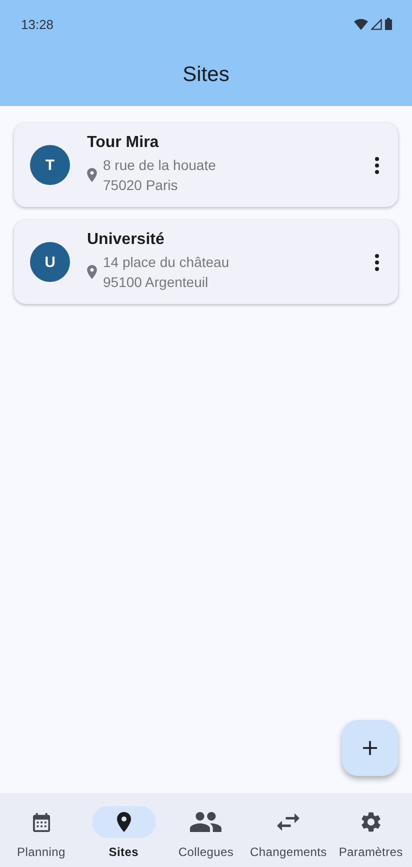 This screenshot has width=412, height=867. What do you see at coordinates (206, 822) in the screenshot?
I see `people-icon` at bounding box center [206, 822].